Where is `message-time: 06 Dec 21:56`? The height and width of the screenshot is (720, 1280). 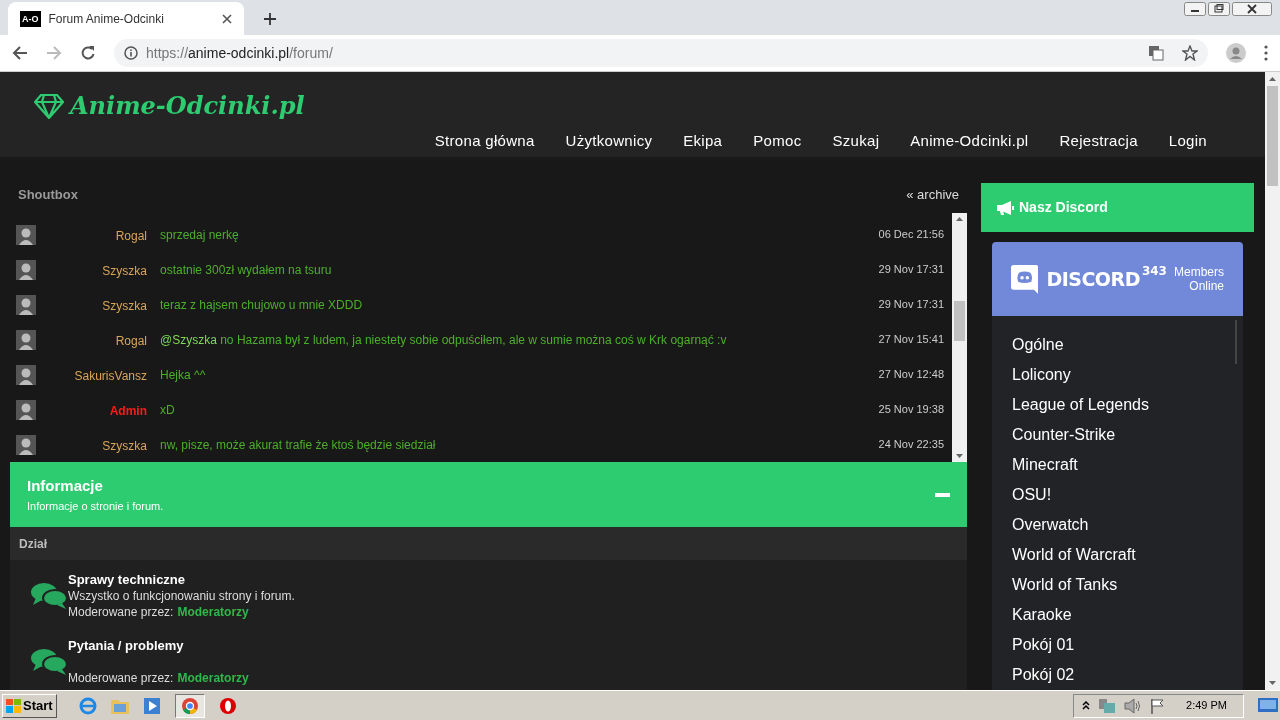
message-time: 06 Dec 21:56 is located at coordinates (911, 235).